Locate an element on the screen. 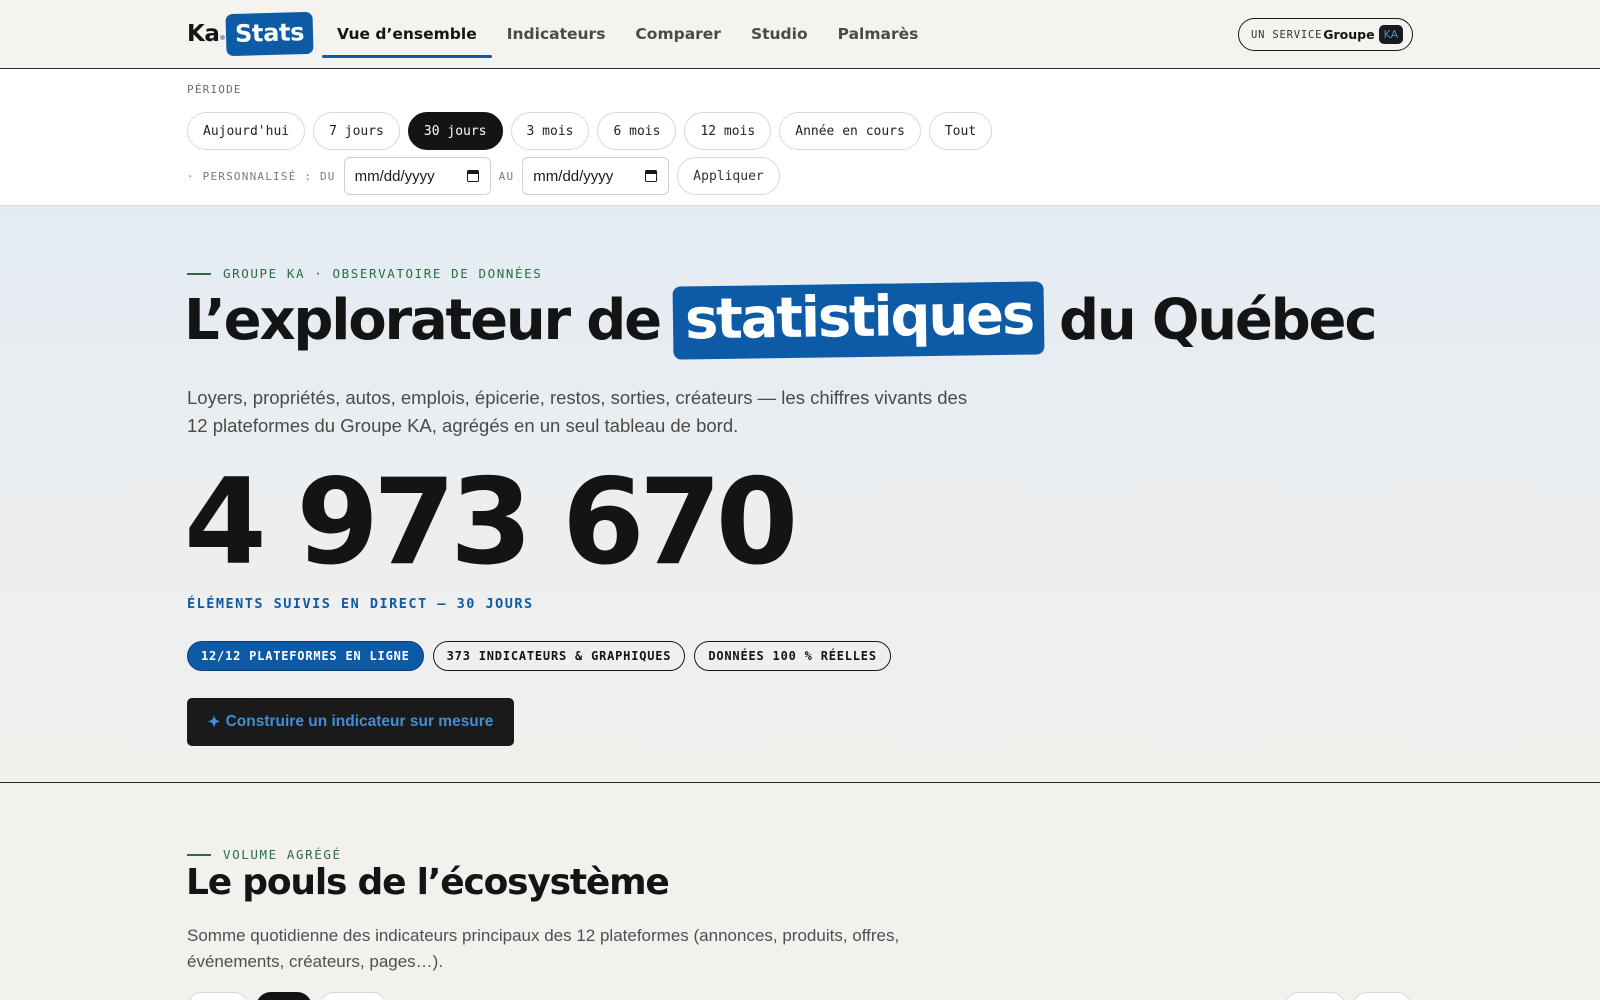  hero-title-highlight: statistiques is located at coordinates (858, 320).